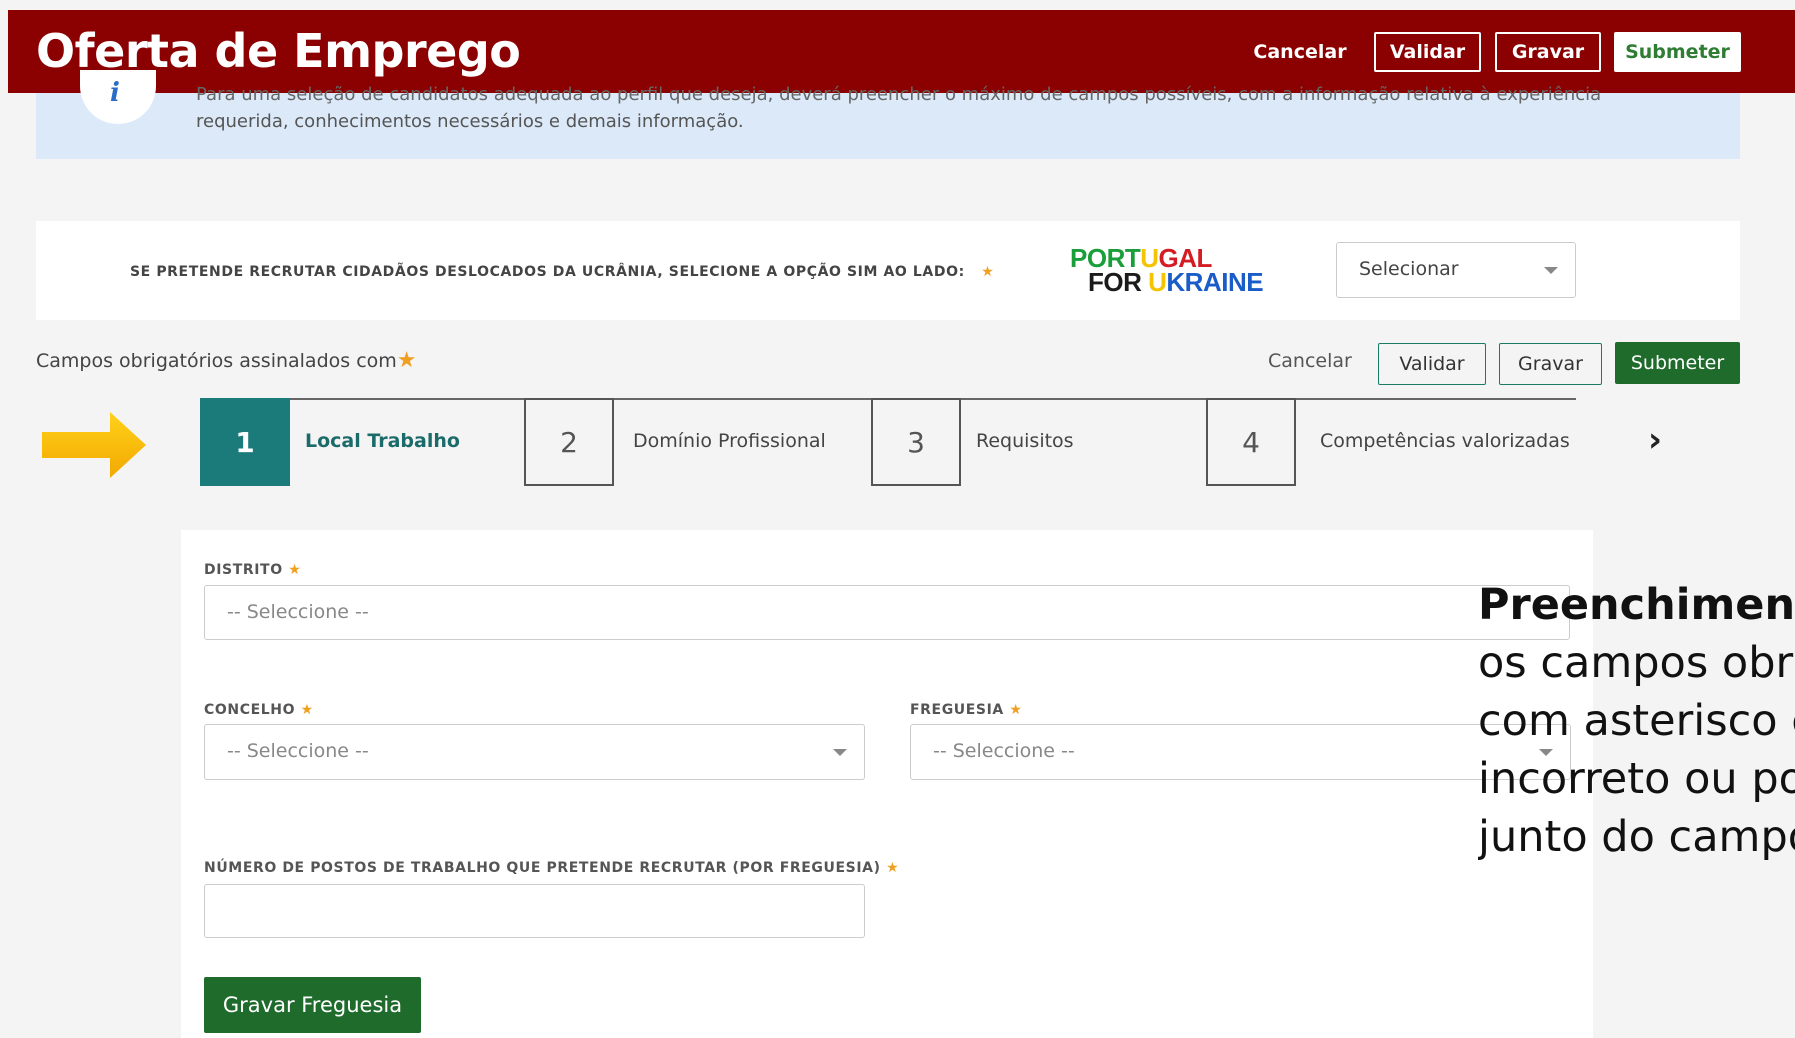  Describe the element at coordinates (382, 441) in the screenshot. I see `step-1-label: Local Trabalho` at that location.